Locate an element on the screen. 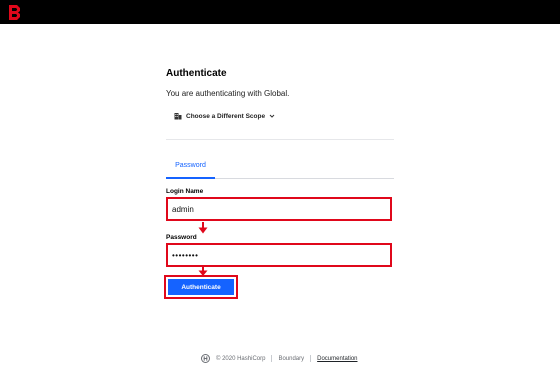 The image size is (560, 372). login-name-value: admin is located at coordinates (183, 209).